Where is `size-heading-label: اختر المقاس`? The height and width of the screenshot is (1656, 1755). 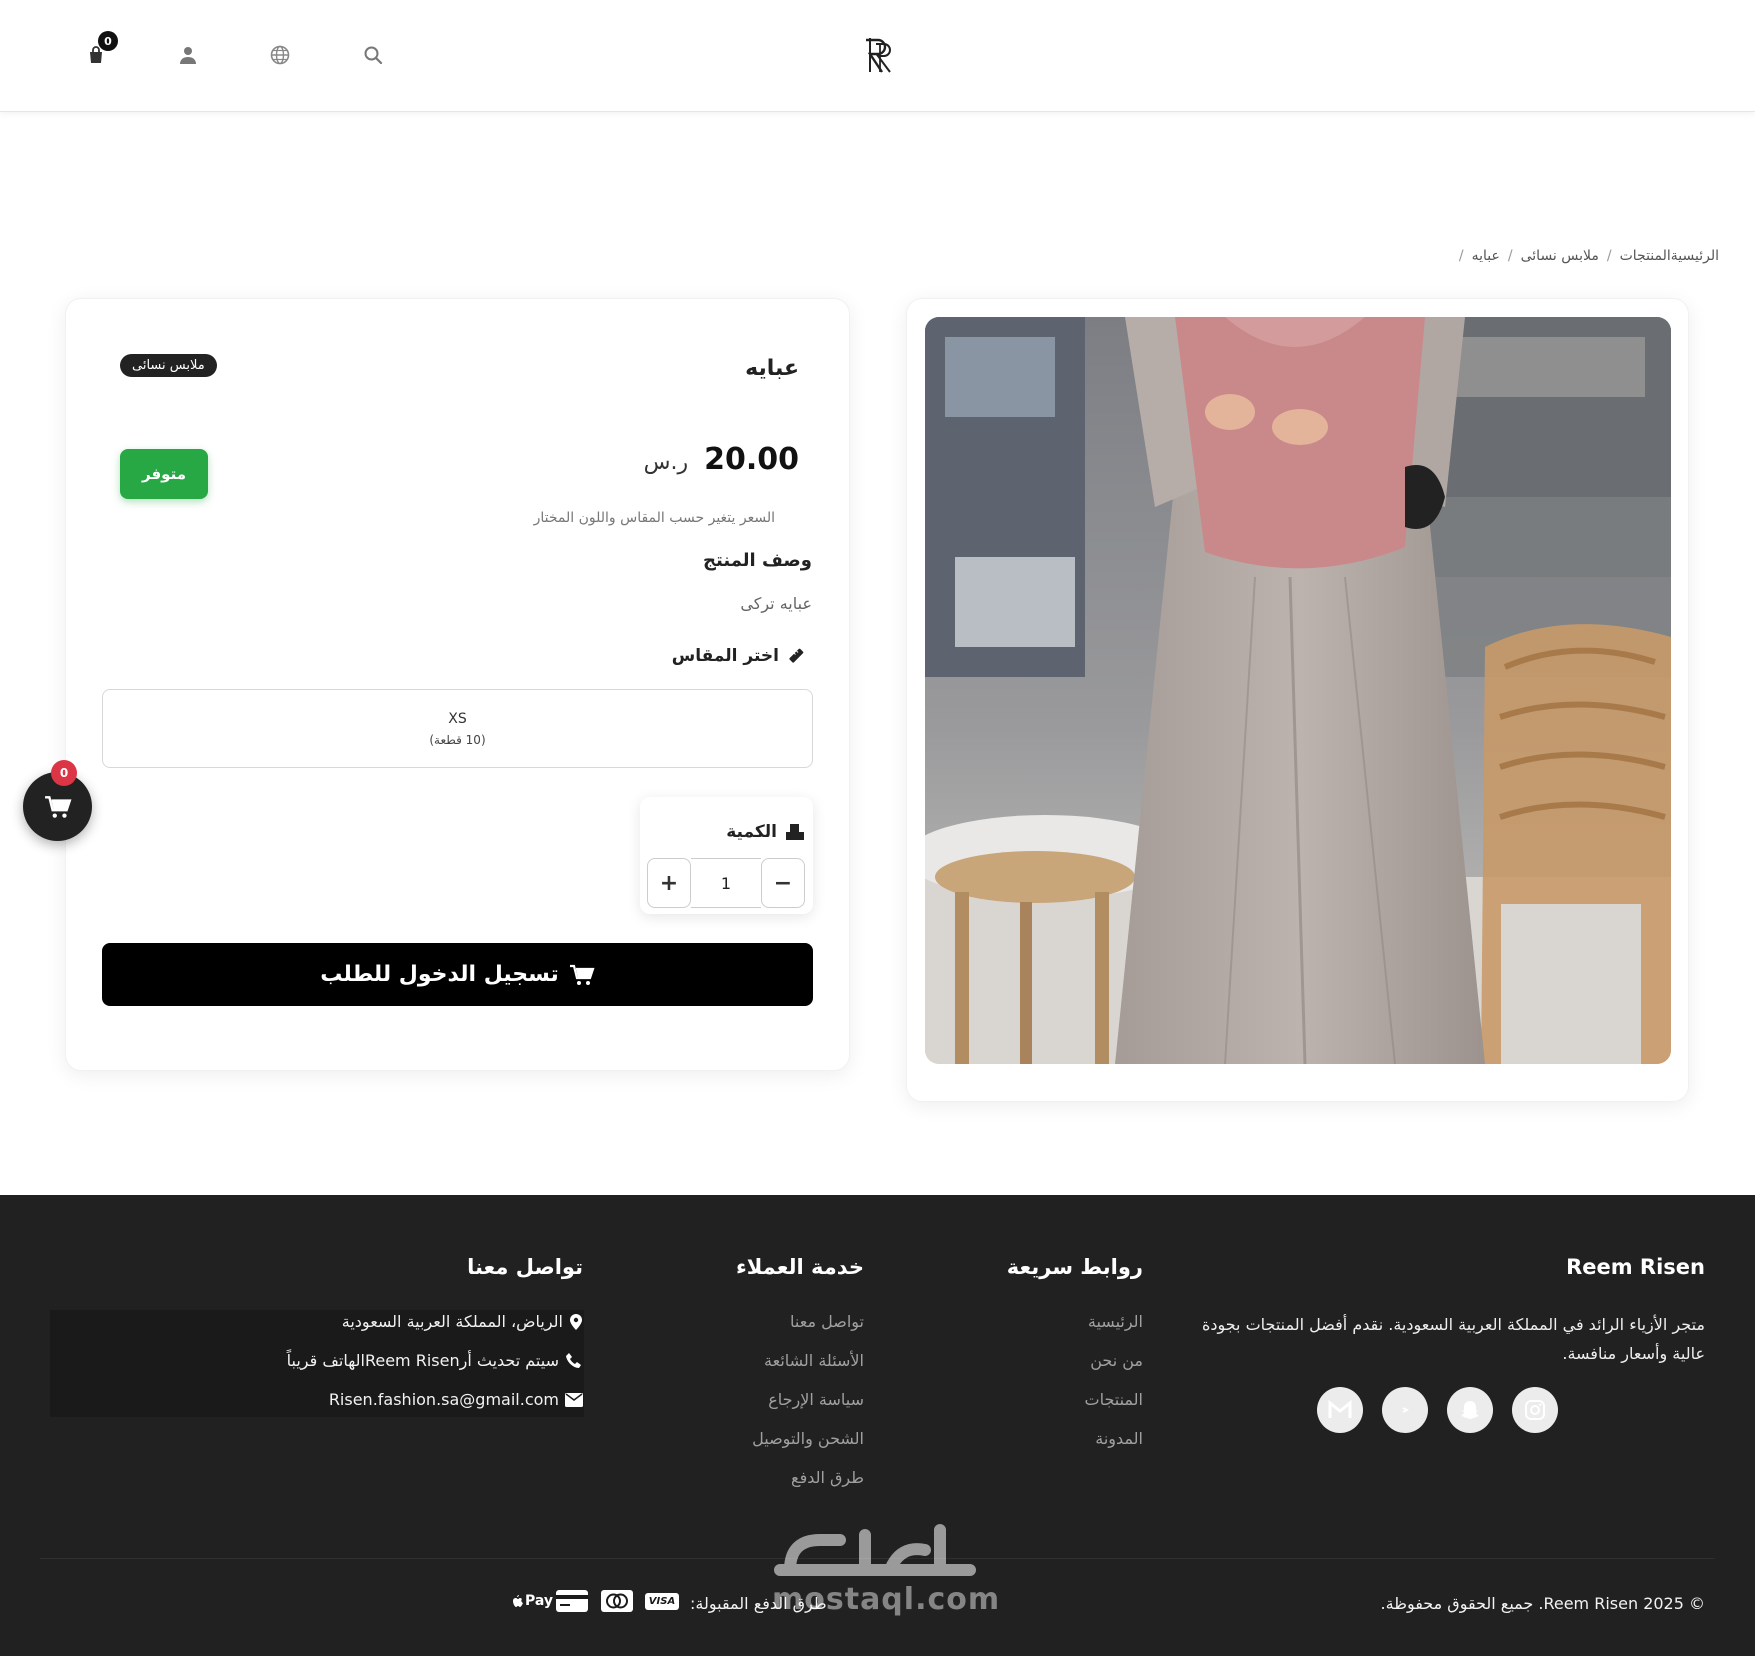
size-heading-label: اختر المقاس is located at coordinates (725, 656).